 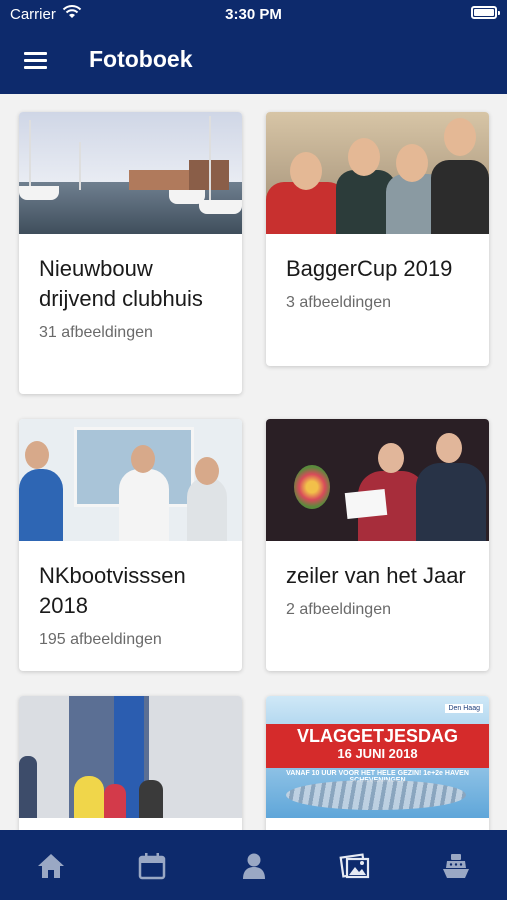 What do you see at coordinates (338, 302) in the screenshot?
I see `album-count: 3 afbeeldingen` at bounding box center [338, 302].